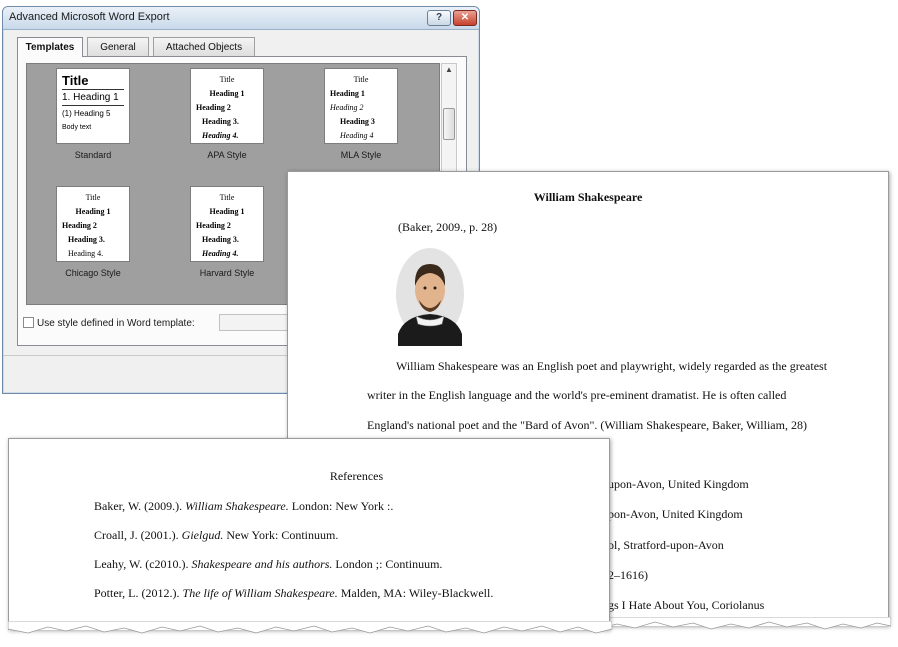  Describe the element at coordinates (588, 197) in the screenshot. I see `document-heading: William Shakespeare` at that location.